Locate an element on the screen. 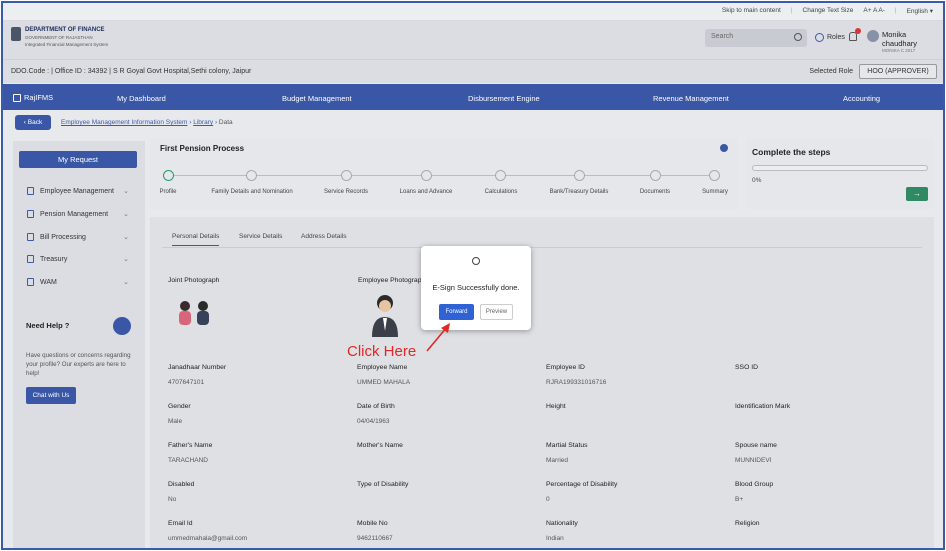 The width and height of the screenshot is (946, 551). nav-item-budget: Budget Management is located at coordinates (317, 98).